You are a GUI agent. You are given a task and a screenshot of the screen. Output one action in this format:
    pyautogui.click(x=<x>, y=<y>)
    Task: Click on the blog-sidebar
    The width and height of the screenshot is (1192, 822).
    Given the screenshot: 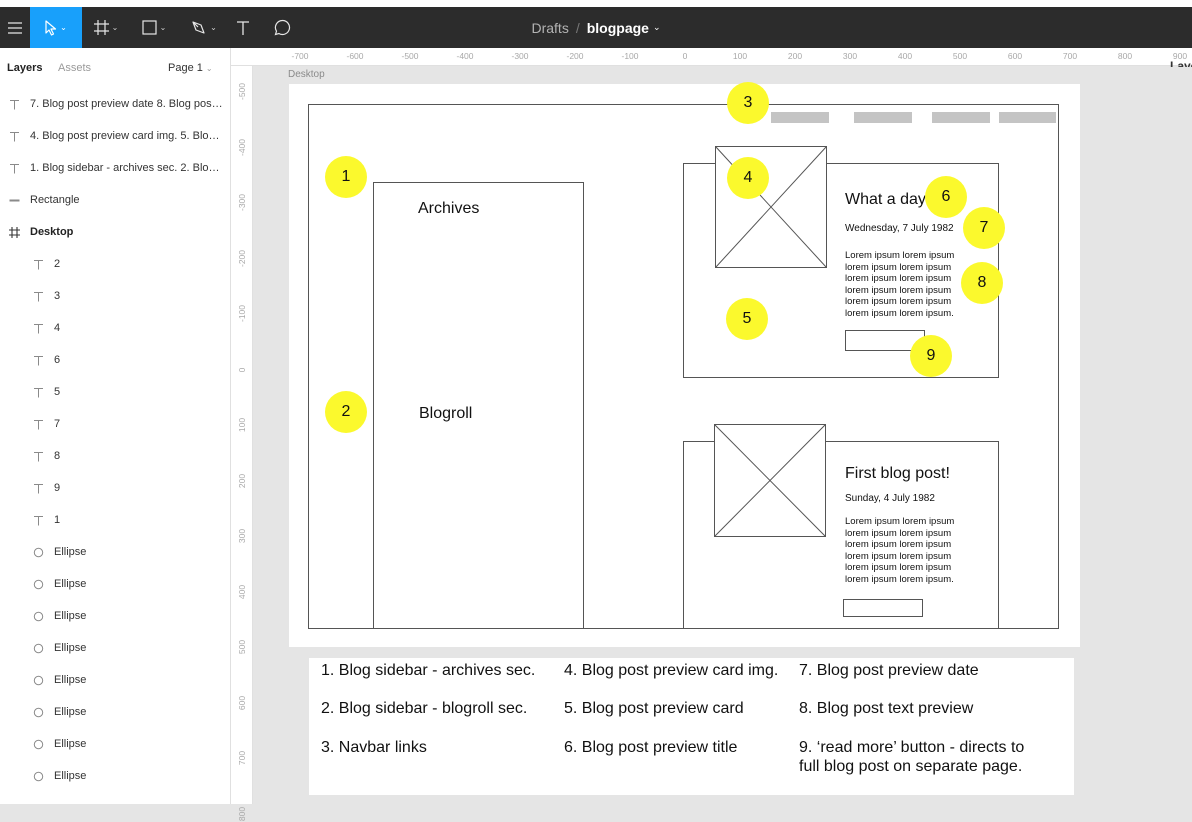 What is the action you would take?
    pyautogui.click(x=478, y=405)
    